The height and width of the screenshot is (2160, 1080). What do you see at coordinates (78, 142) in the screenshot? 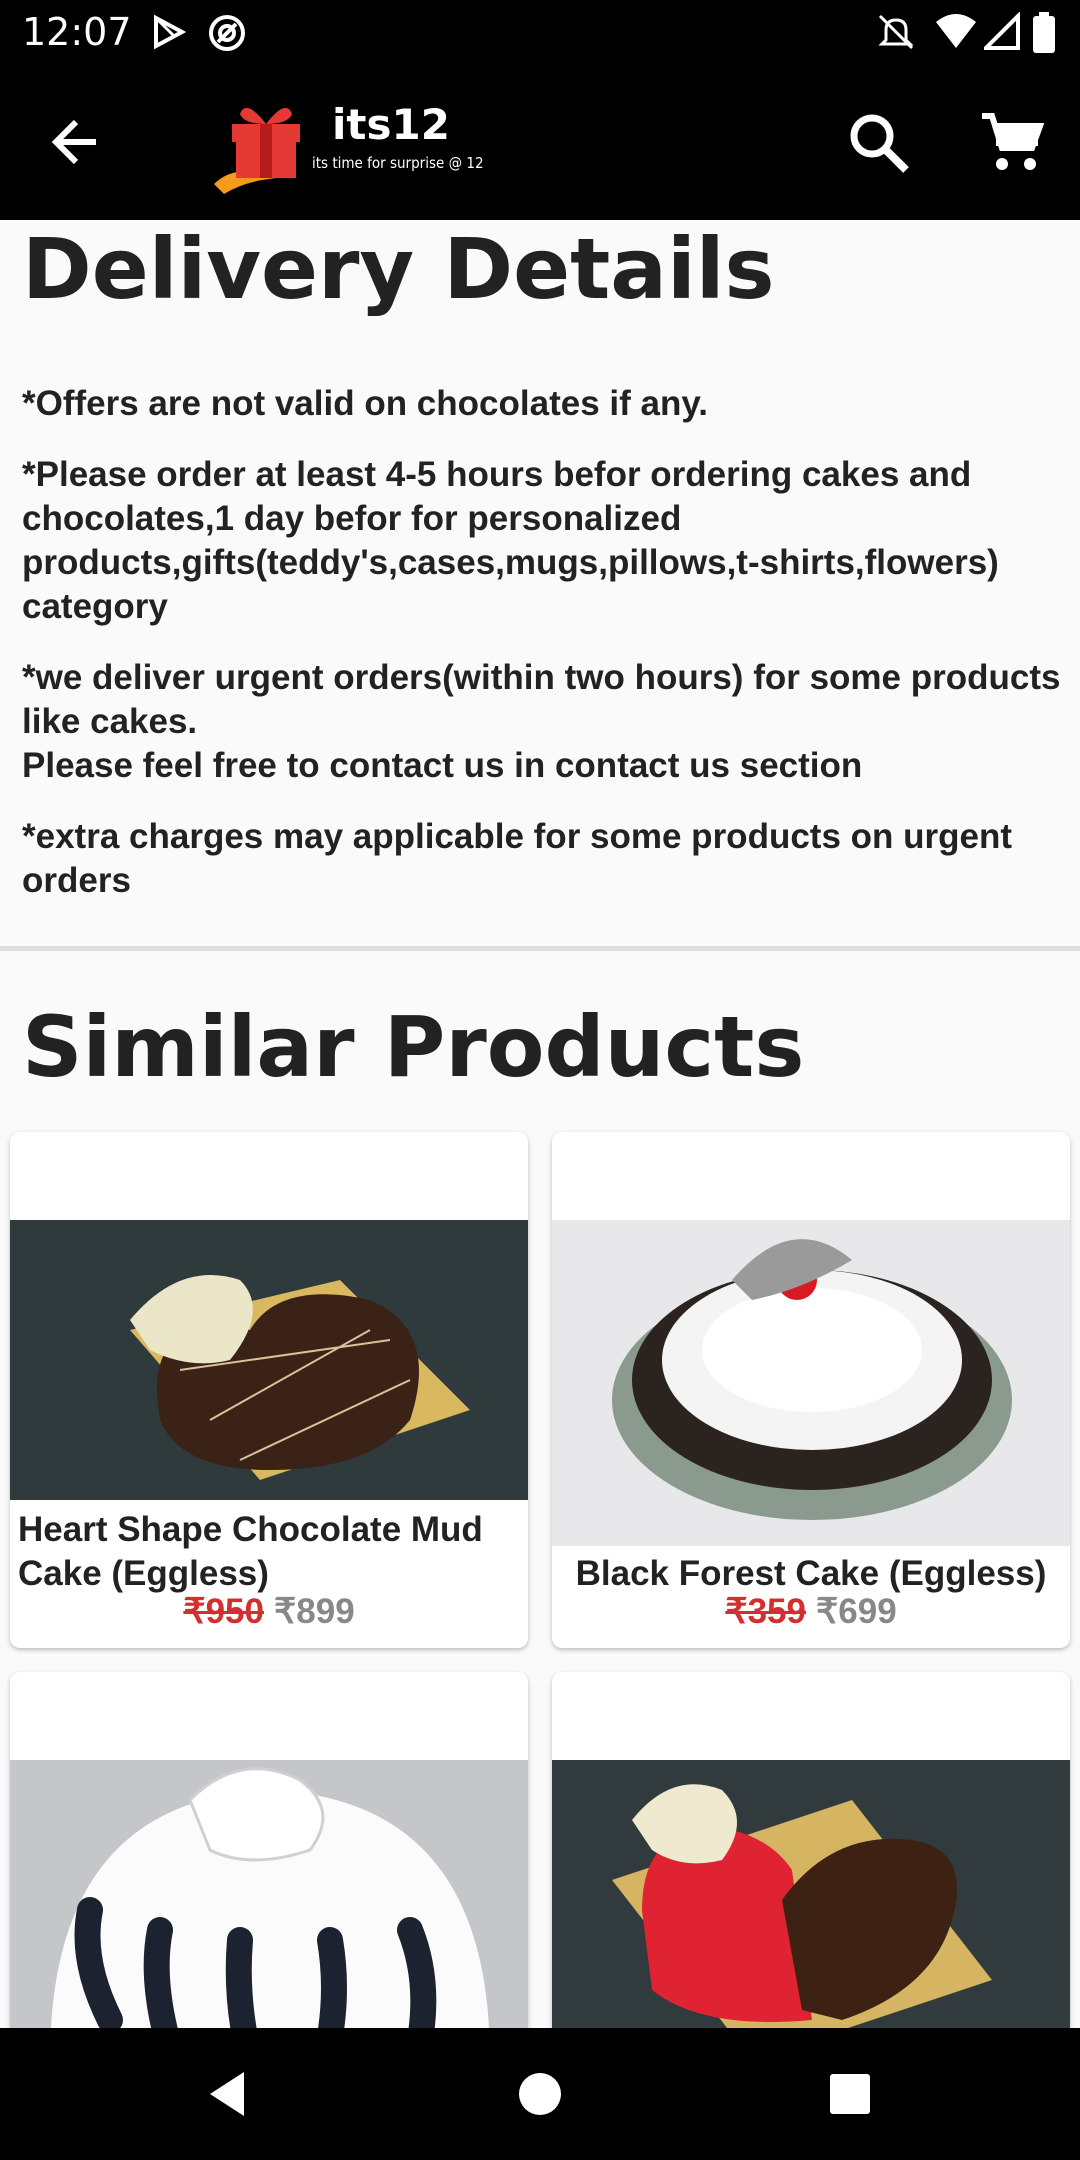
I see `back-arrow-icon` at bounding box center [78, 142].